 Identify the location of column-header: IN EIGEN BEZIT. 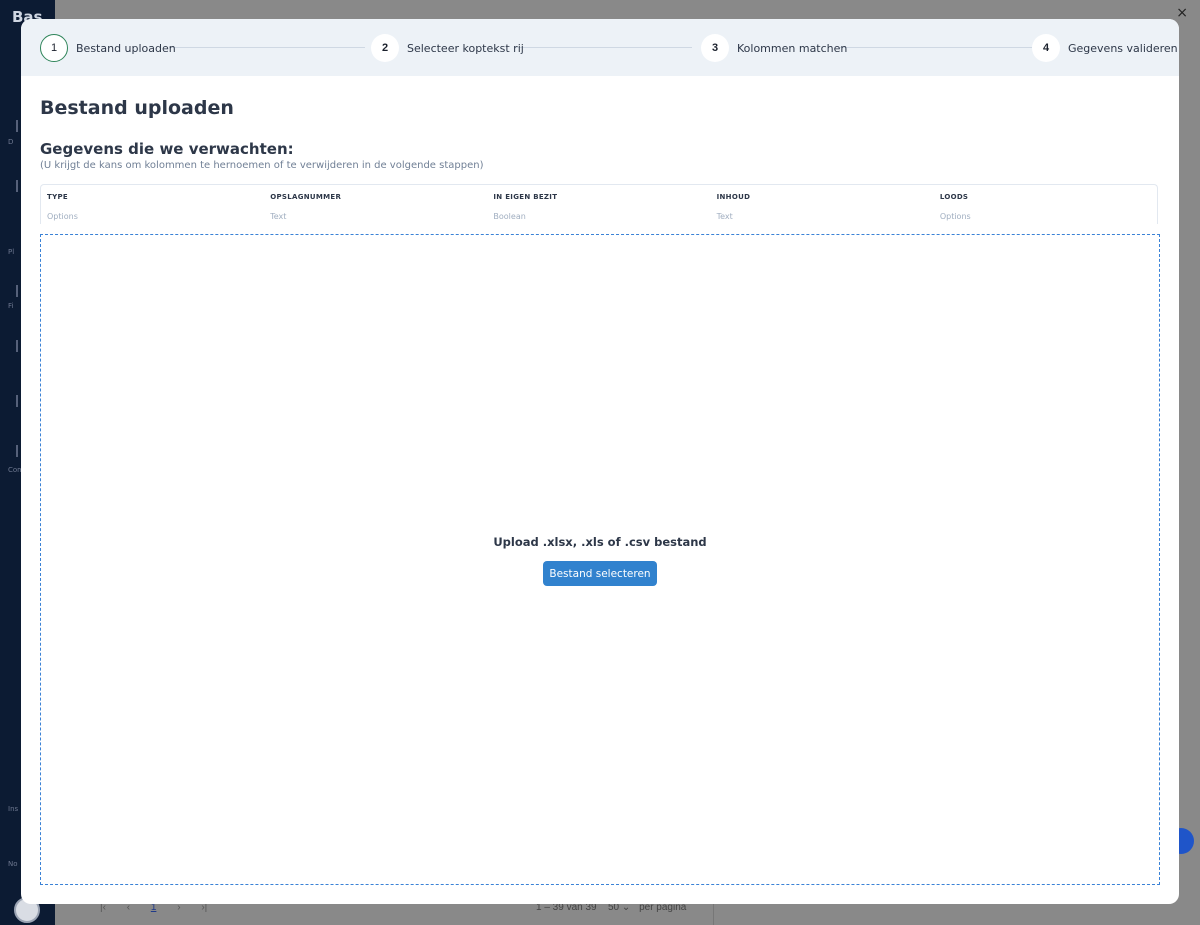
(525, 197).